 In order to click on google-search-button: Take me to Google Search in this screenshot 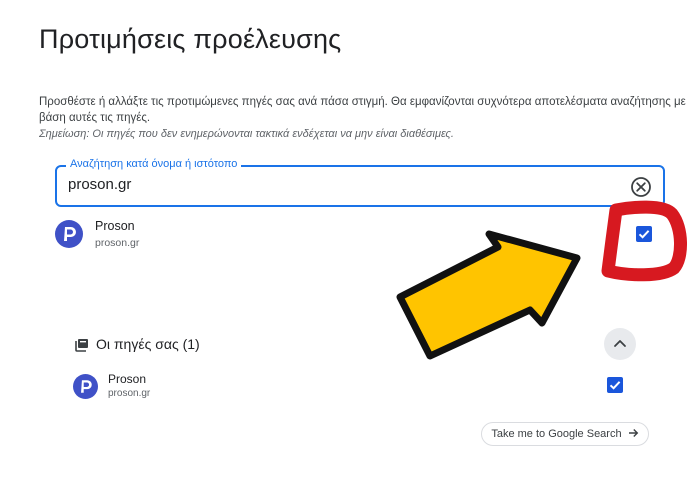, I will do `click(565, 434)`.